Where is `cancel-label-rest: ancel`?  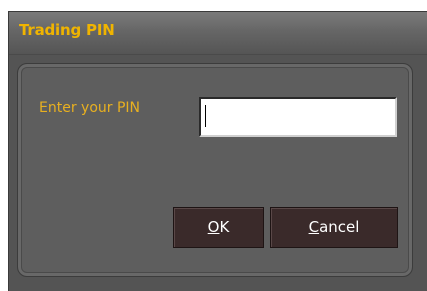 cancel-label-rest: ancel is located at coordinates (339, 227).